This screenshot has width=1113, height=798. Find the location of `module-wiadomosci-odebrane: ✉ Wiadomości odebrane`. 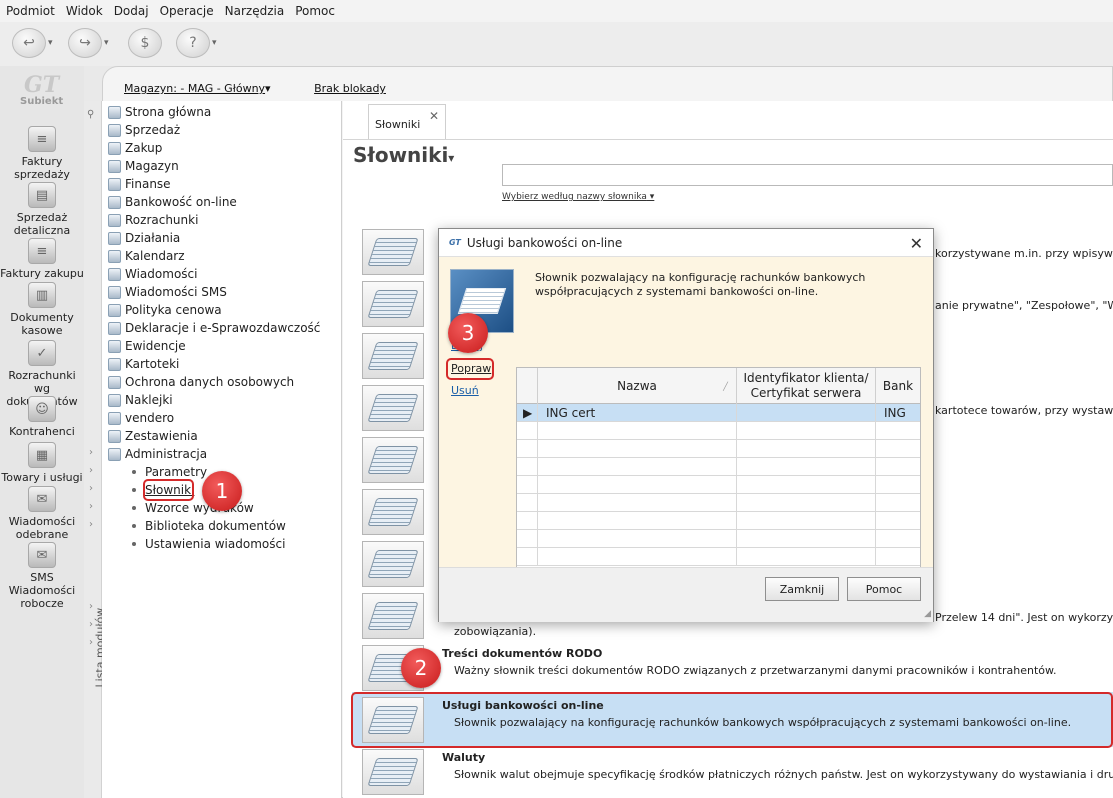

module-wiadomosci-odebrane: ✉ Wiadomości odebrane is located at coordinates (42, 513).